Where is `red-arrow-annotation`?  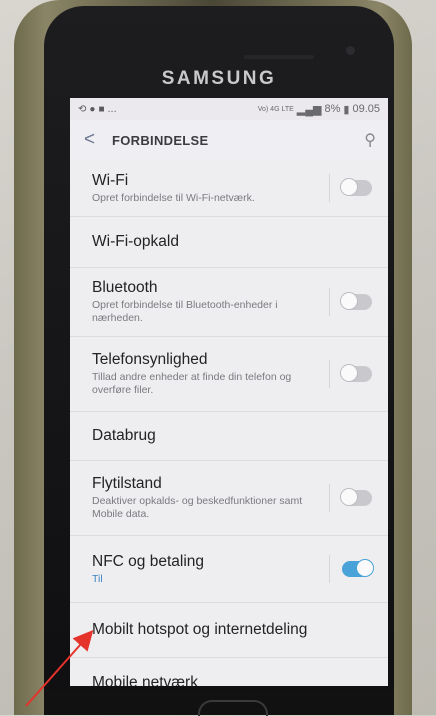
red-arrow-annotation is located at coordinates (59, 668).